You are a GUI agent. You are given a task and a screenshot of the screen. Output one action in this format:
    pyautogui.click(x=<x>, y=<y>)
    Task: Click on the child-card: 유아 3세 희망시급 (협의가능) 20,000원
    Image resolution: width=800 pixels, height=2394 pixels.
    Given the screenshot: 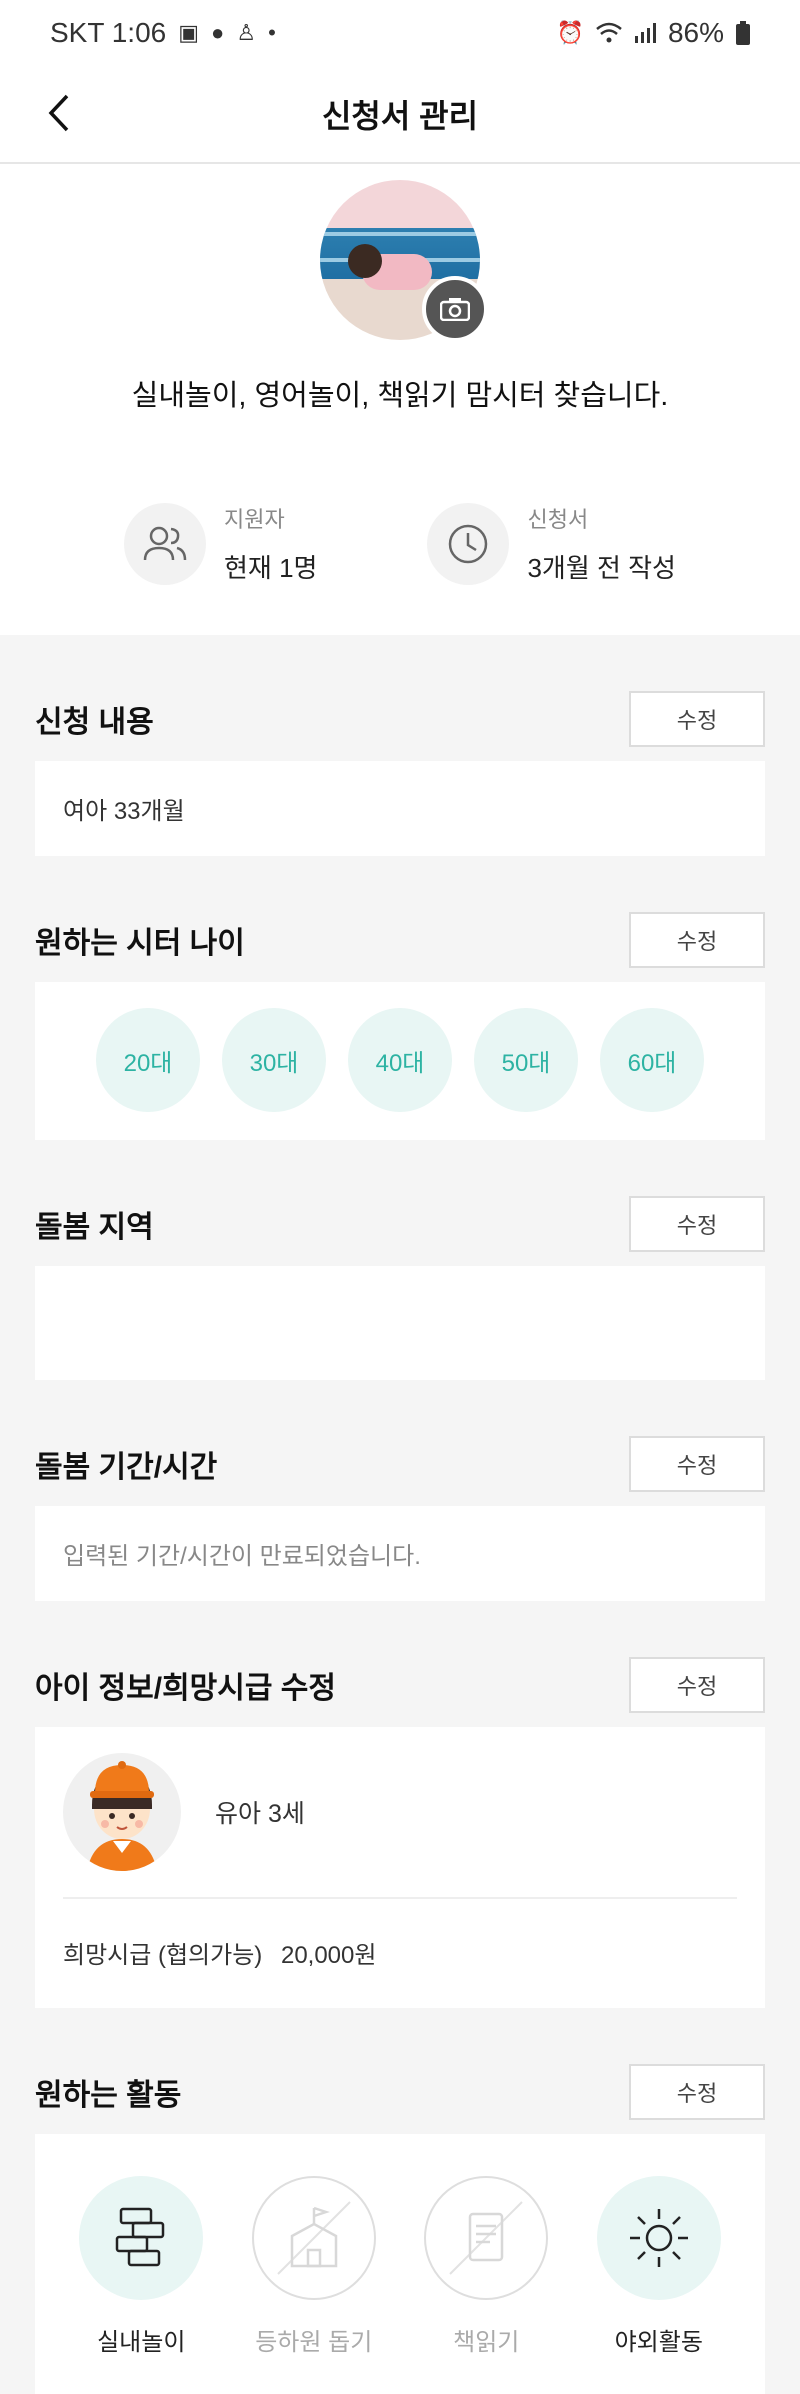 What is the action you would take?
    pyautogui.click(x=400, y=1867)
    